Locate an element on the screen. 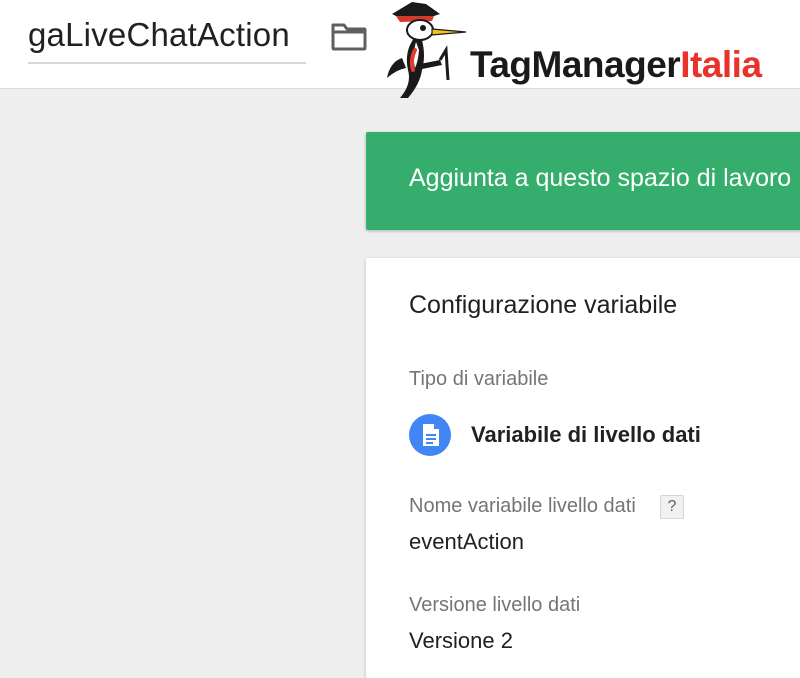  banner-text: Aggiunta a questo spazio di lavoro is located at coordinates (600, 178).